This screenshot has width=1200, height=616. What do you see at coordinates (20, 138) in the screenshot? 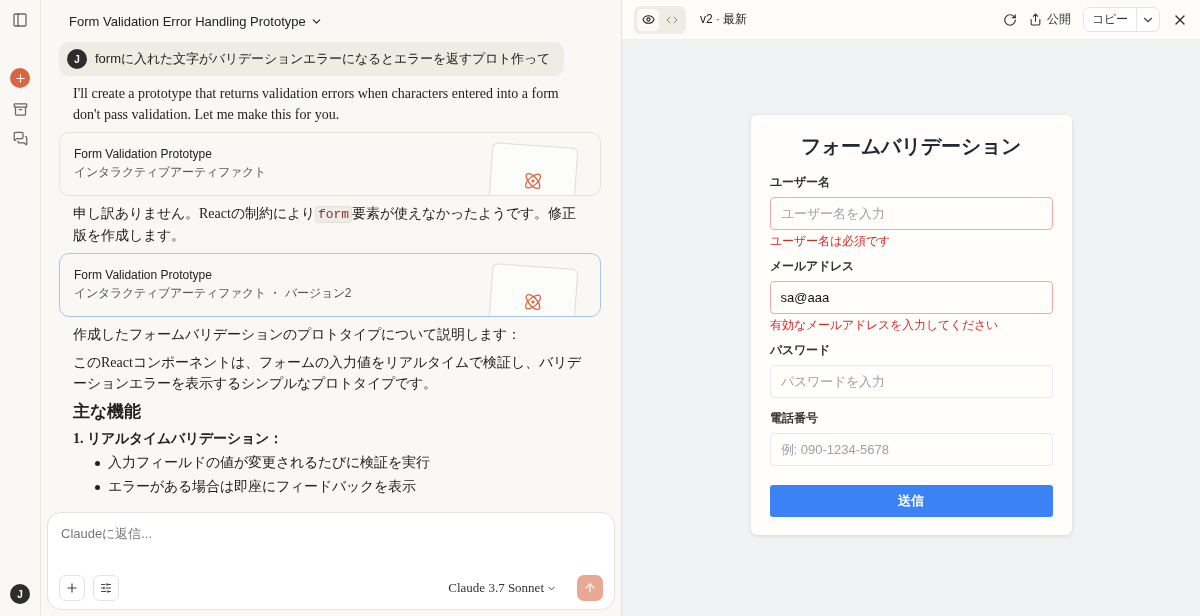
I see `chats-icon` at bounding box center [20, 138].